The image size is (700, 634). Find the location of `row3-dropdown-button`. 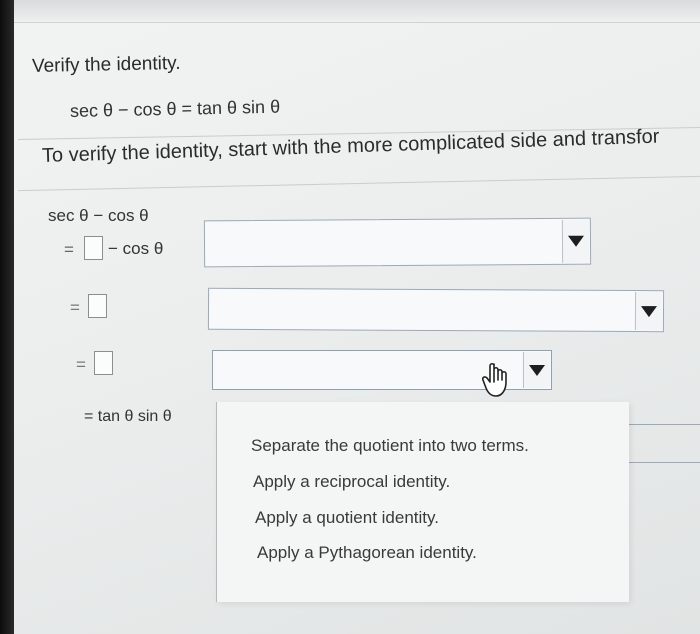

row3-dropdown-button is located at coordinates (536, 370).